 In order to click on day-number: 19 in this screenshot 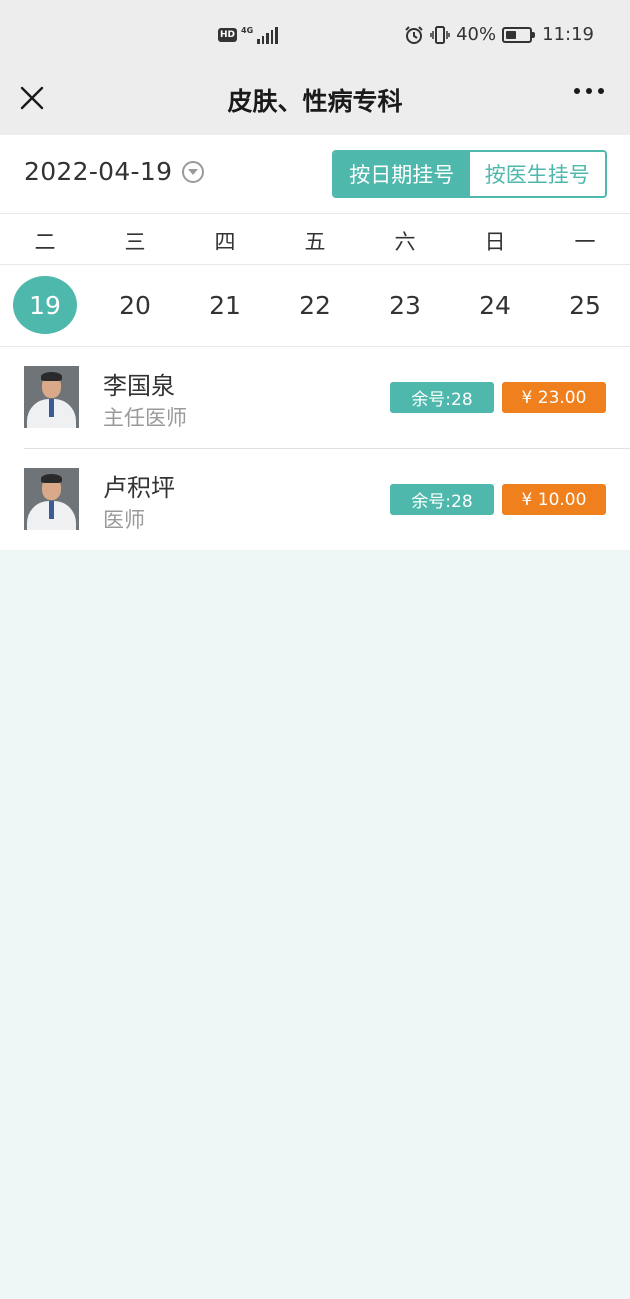, I will do `click(45, 305)`.